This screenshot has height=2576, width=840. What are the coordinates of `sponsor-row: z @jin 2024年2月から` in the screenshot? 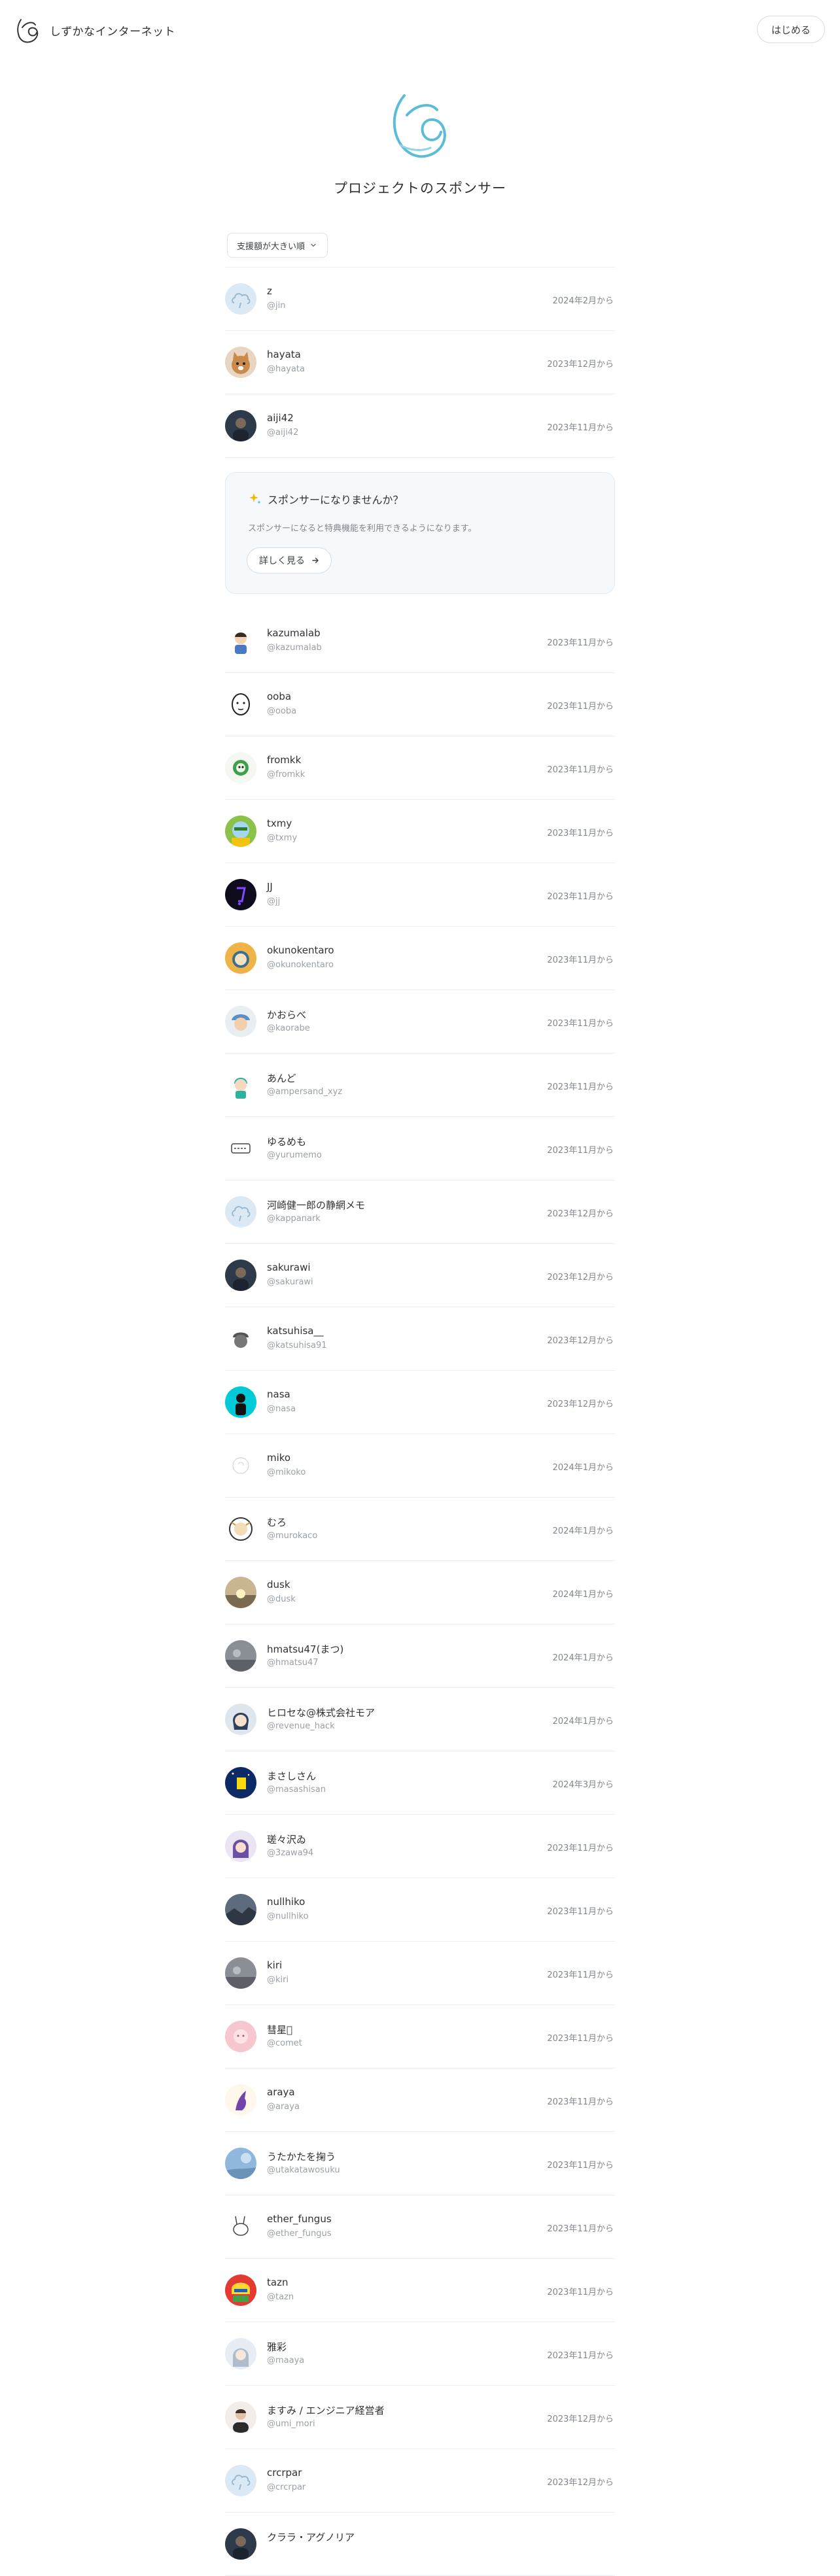 It's located at (420, 299).